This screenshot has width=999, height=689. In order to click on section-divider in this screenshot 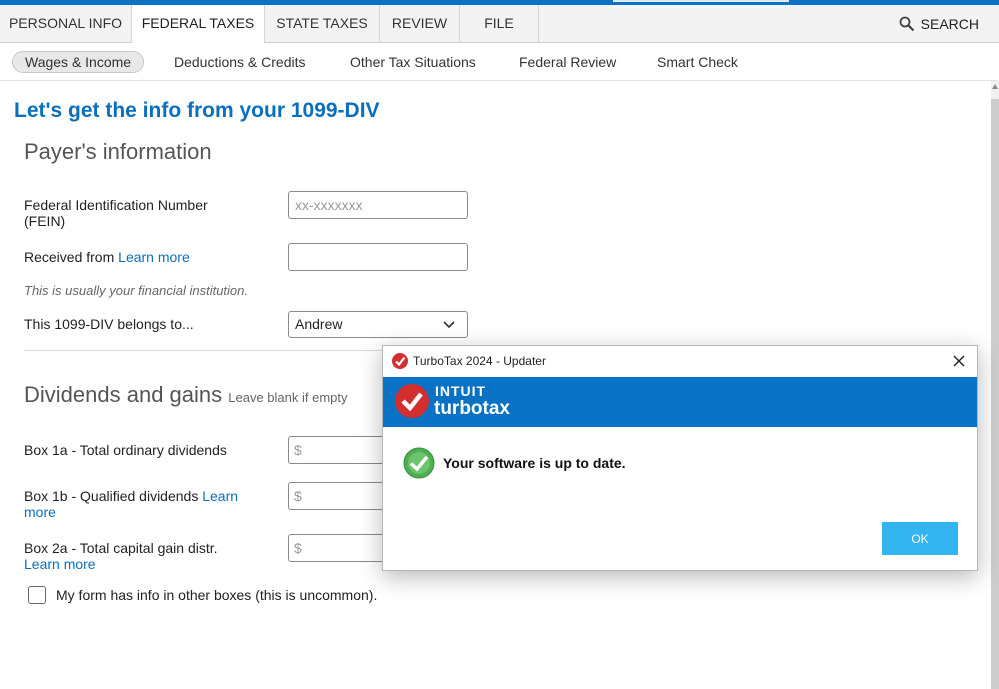, I will do `click(214, 350)`.